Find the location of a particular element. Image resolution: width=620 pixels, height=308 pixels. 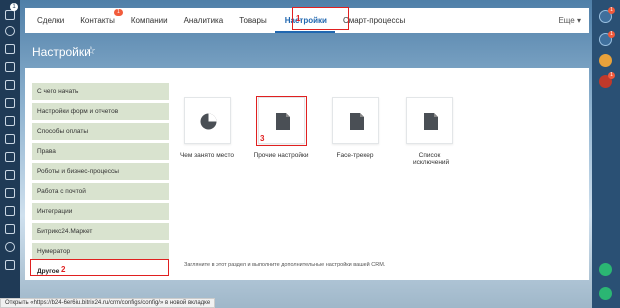

code-icon is located at coordinates (10, 211).